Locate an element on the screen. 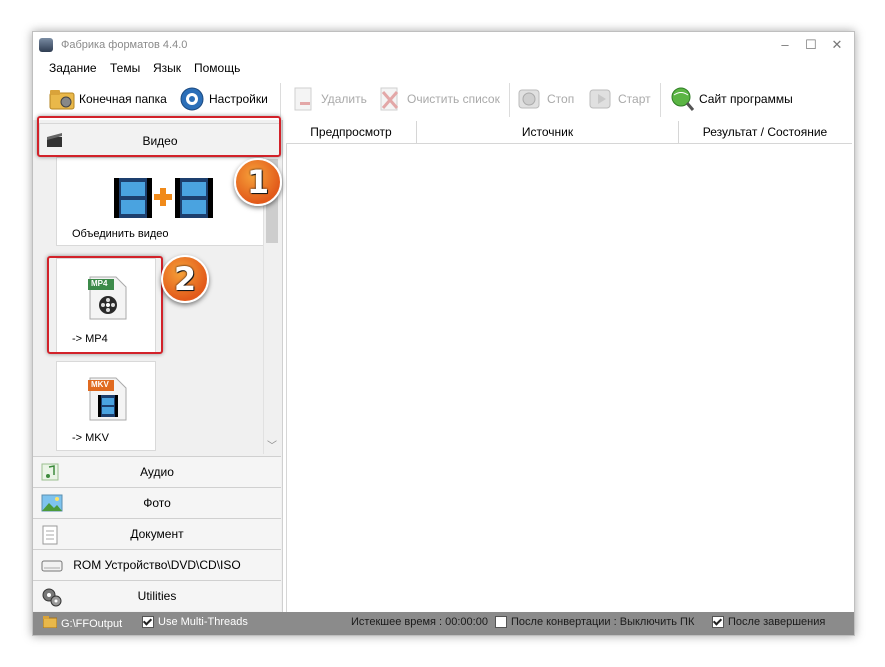  column-preview: Предпросмотр is located at coordinates (351, 132).